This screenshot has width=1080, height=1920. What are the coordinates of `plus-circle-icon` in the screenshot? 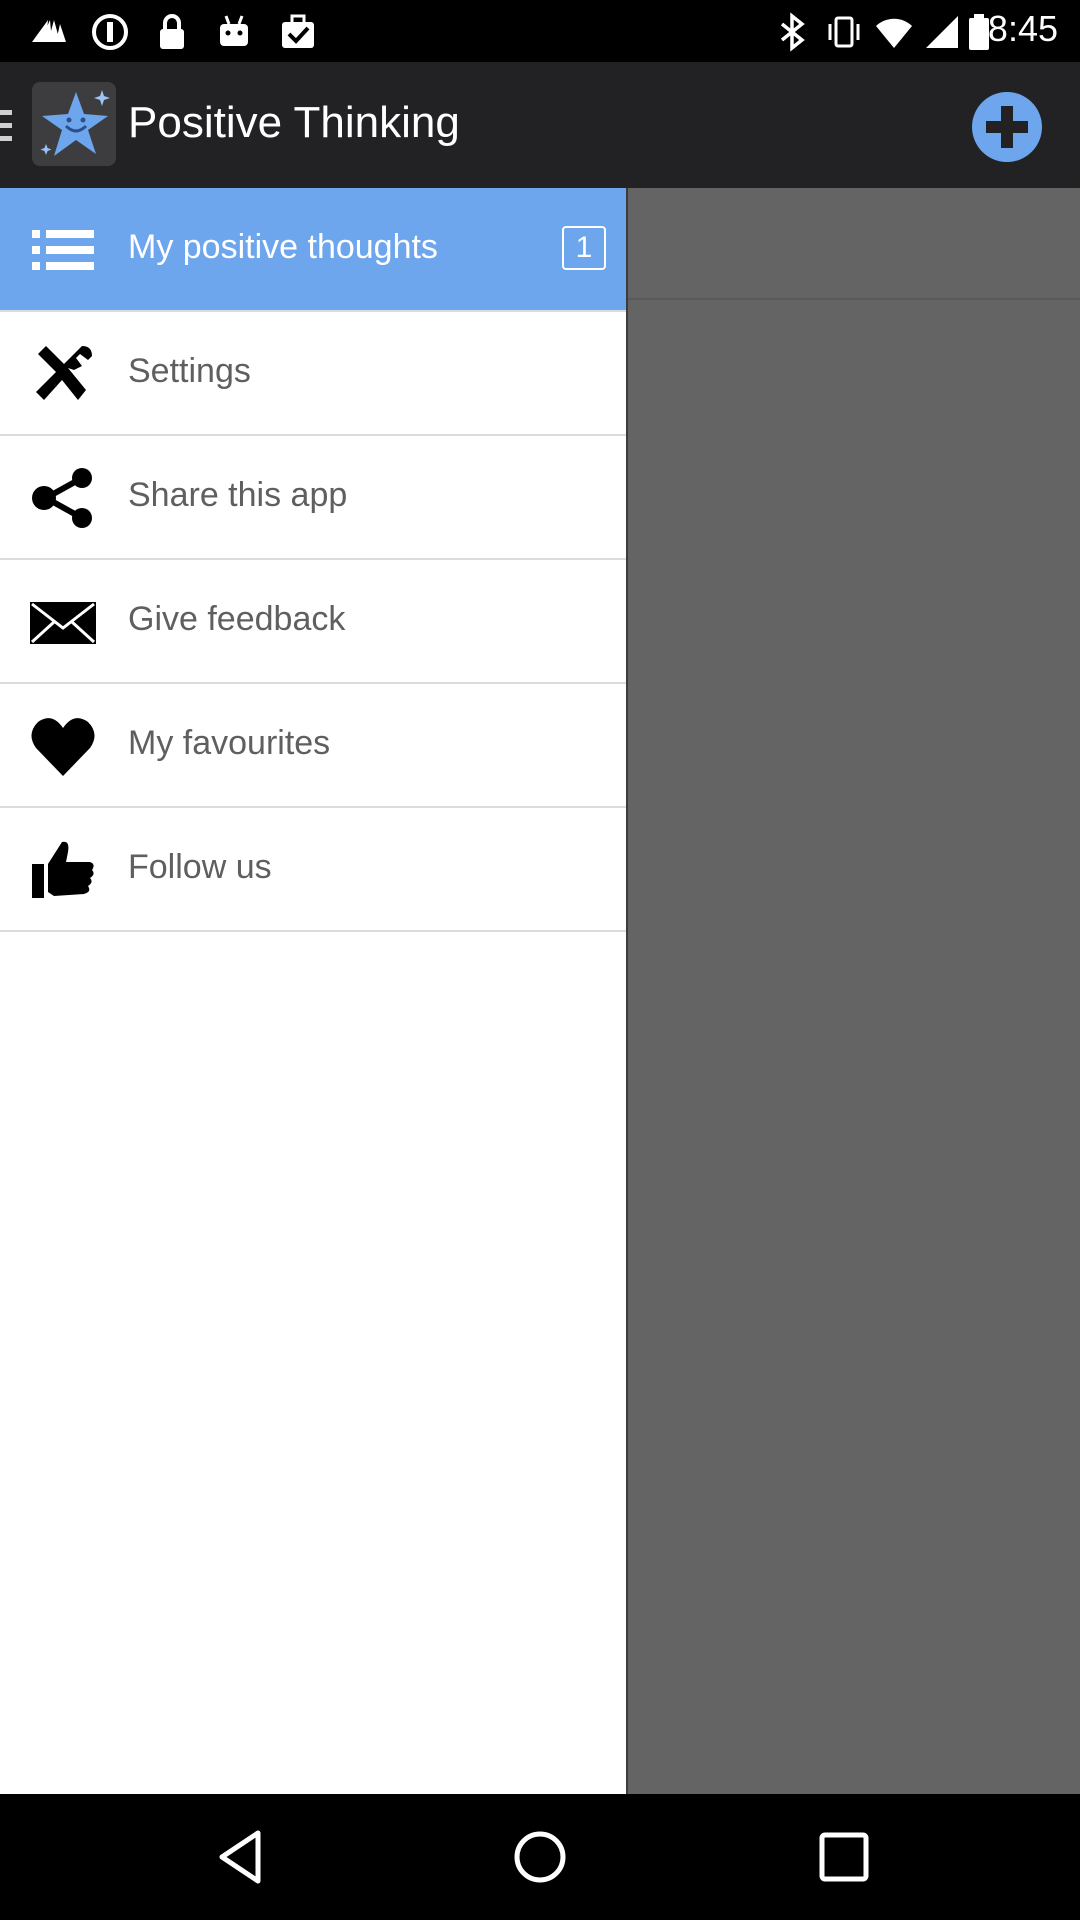 It's located at (1007, 127).